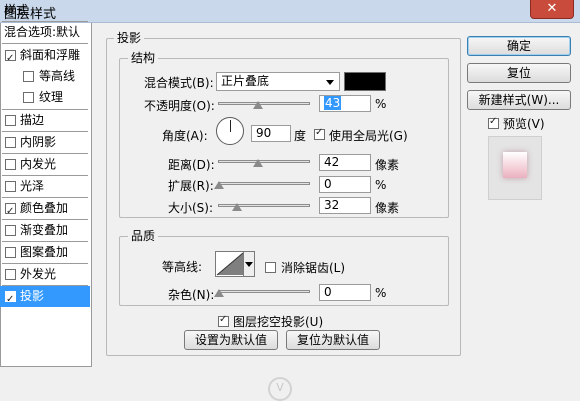 The width and height of the screenshot is (580, 401). What do you see at coordinates (10, 57) in the screenshot?
I see `bevel-checkbox` at bounding box center [10, 57].